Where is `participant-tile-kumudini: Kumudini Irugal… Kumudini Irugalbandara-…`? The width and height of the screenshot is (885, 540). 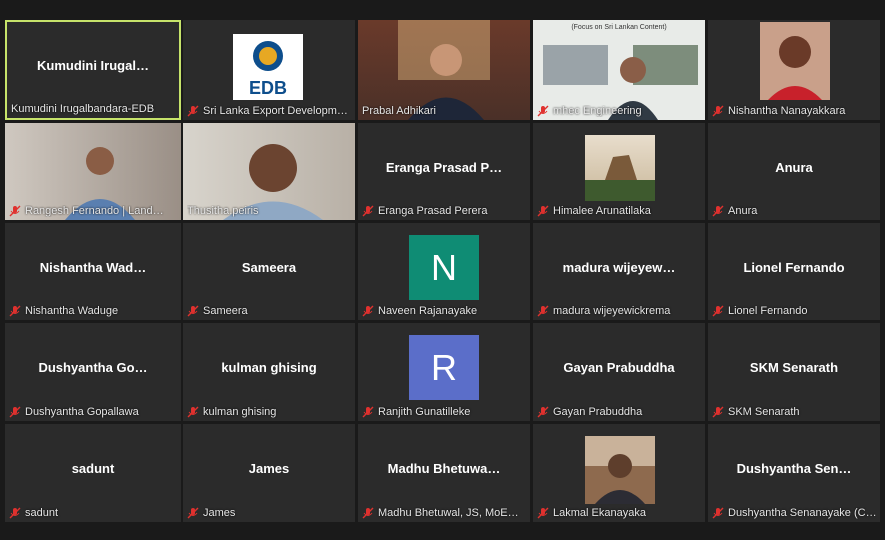
participant-tile-kumudini: Kumudini Irugal… Kumudini Irugalbandara-… is located at coordinates (93, 70).